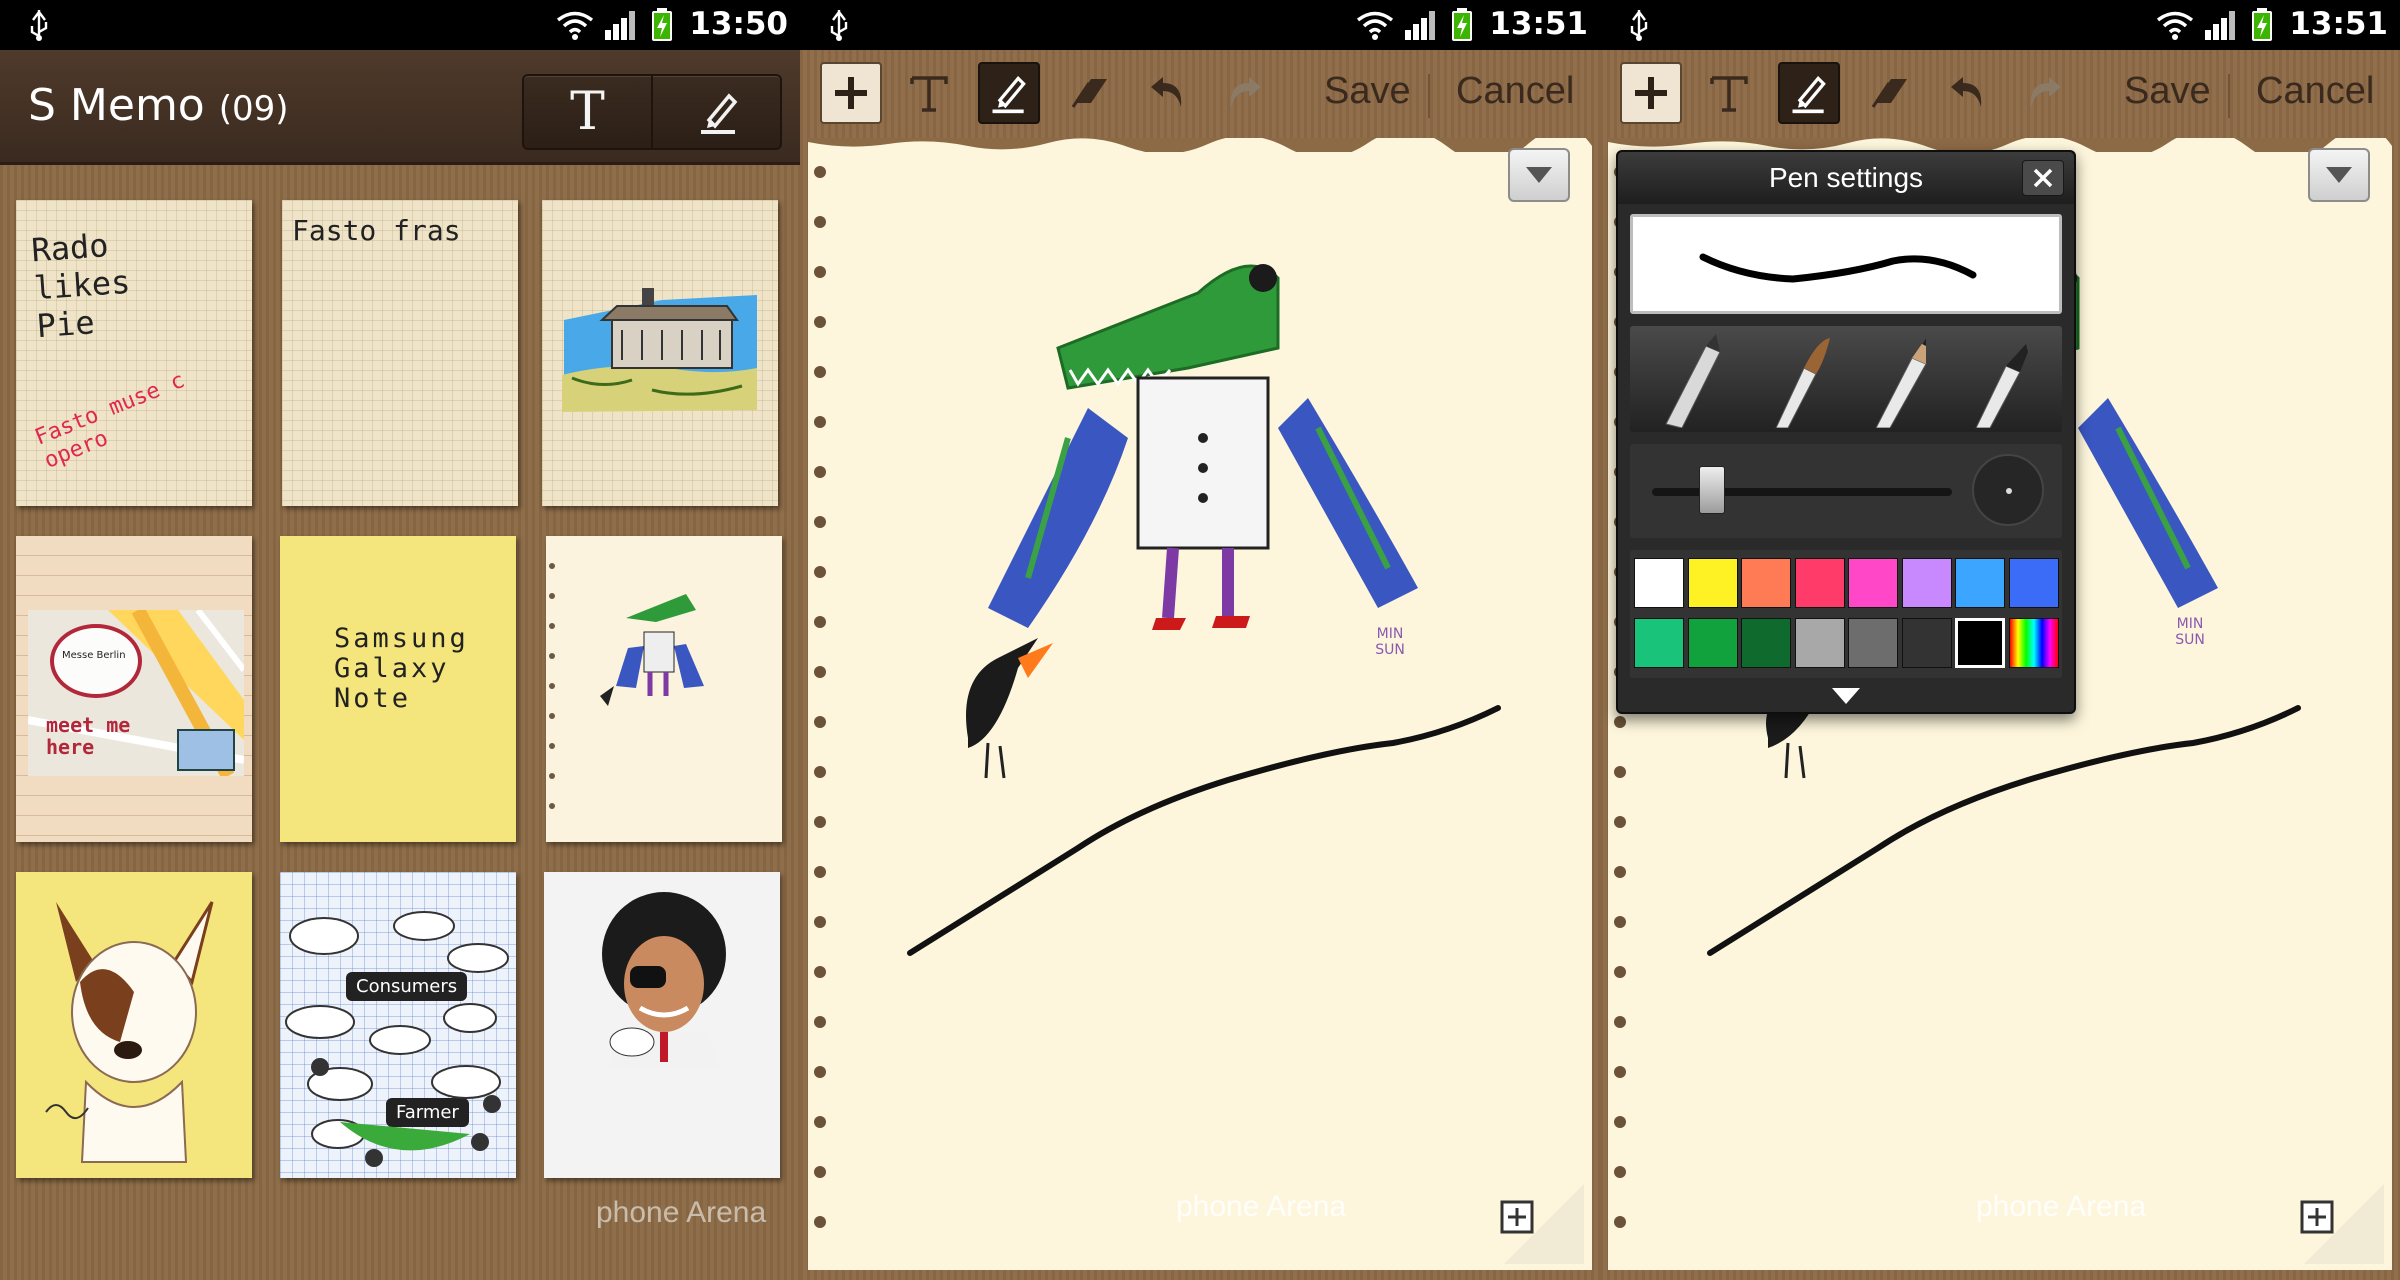 The height and width of the screenshot is (1280, 2400). Describe the element at coordinates (1802, 492) in the screenshot. I see `thickness-slider-track` at that location.